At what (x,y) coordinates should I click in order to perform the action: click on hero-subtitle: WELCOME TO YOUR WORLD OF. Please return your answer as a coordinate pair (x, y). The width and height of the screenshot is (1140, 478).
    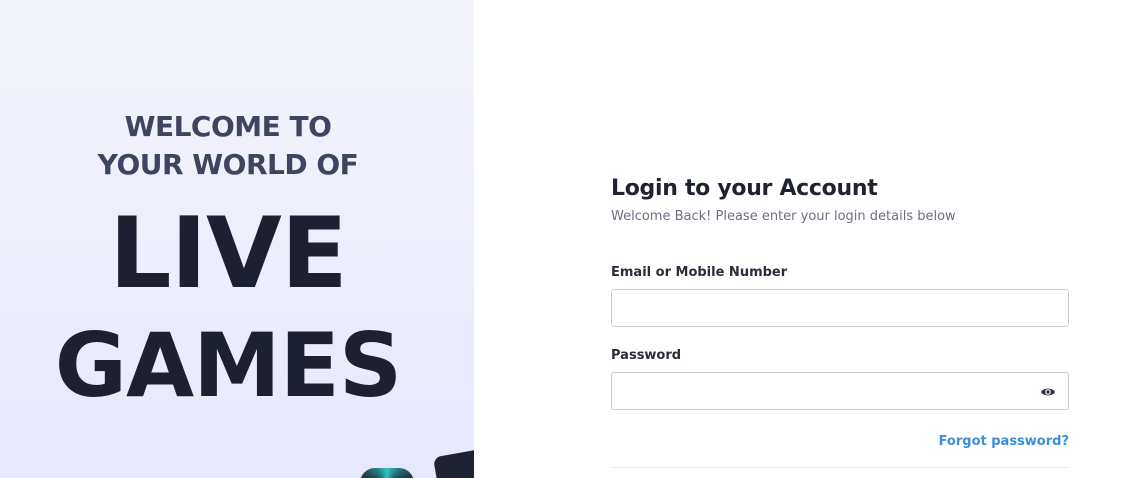
    Looking at the image, I should click on (228, 146).